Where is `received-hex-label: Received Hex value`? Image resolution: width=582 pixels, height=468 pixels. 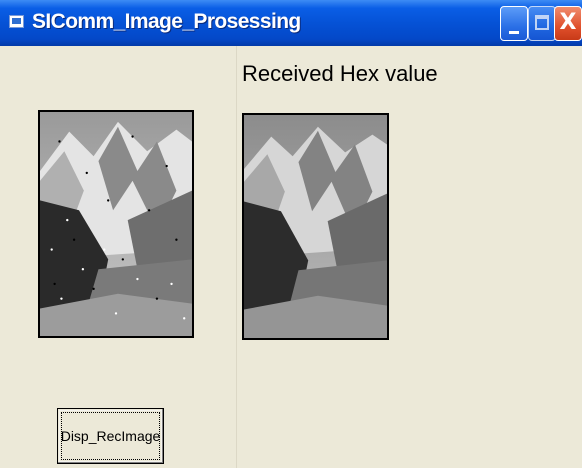 received-hex-label: Received Hex value is located at coordinates (340, 73).